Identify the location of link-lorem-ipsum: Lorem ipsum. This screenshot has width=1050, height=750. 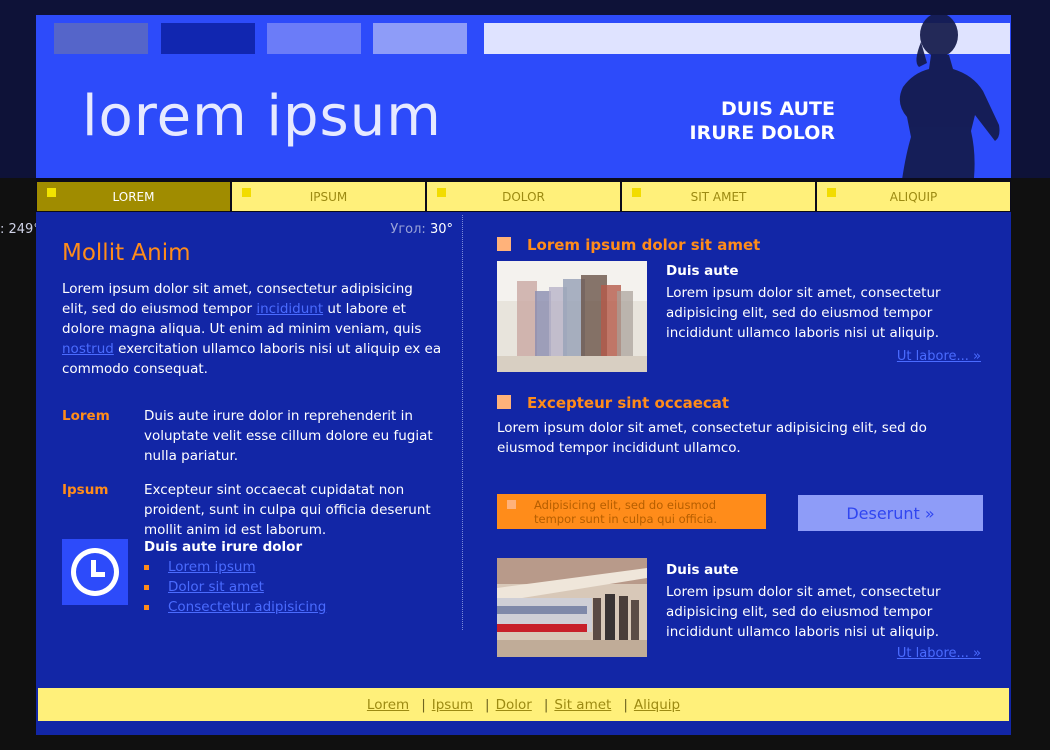
(212, 567).